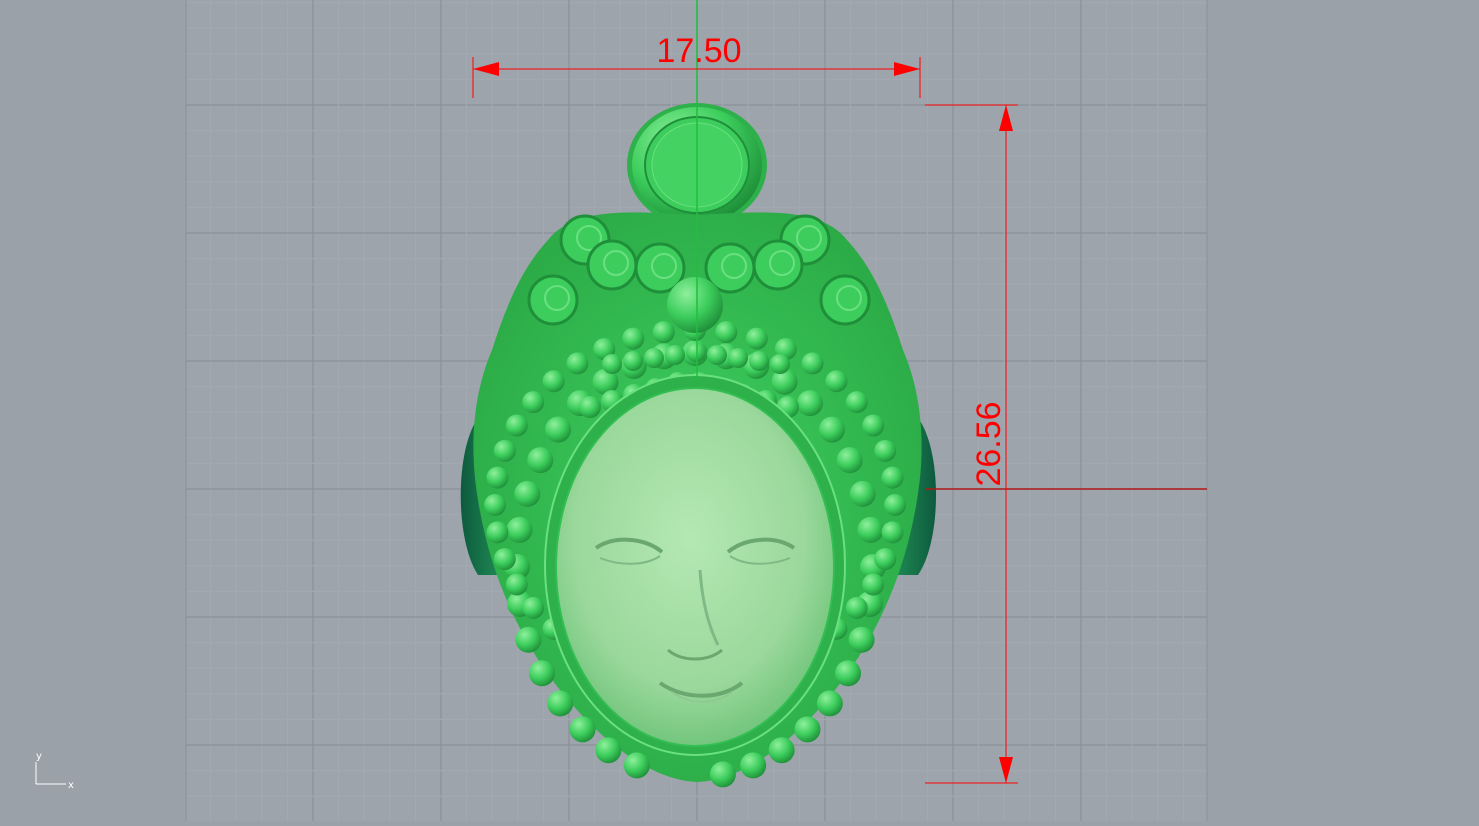 The height and width of the screenshot is (826, 1479). What do you see at coordinates (698, 51) in the screenshot?
I see `width-dimension-label: 17.50` at bounding box center [698, 51].